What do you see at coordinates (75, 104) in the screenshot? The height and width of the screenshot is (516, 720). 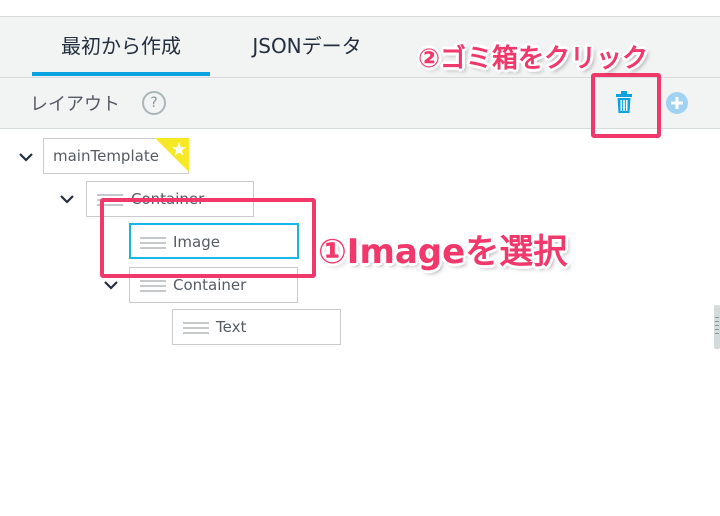 I see `layout-title: レイアウト` at bounding box center [75, 104].